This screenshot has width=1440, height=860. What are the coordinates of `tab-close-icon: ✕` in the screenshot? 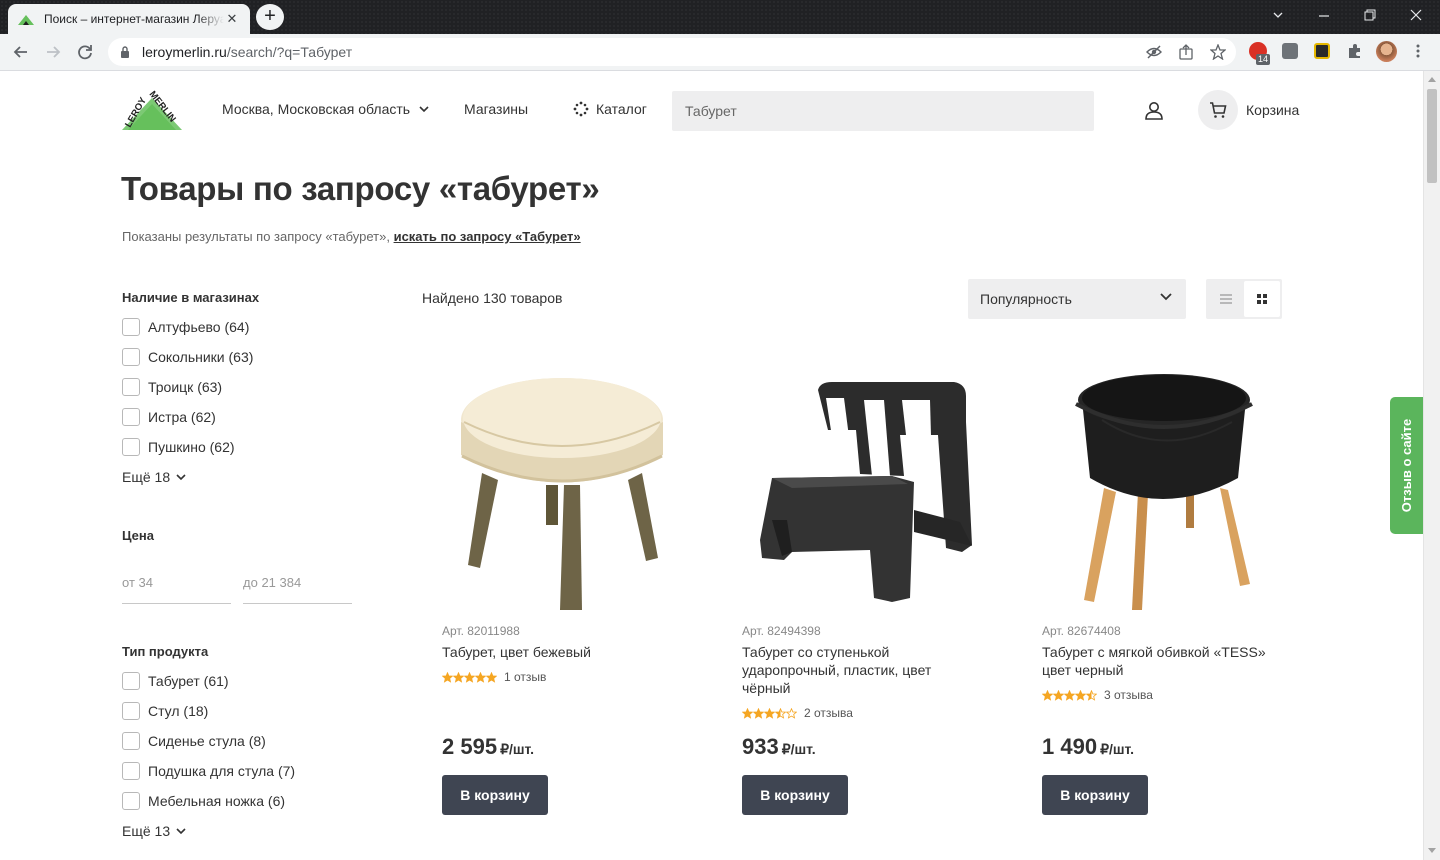 It's located at (232, 19).